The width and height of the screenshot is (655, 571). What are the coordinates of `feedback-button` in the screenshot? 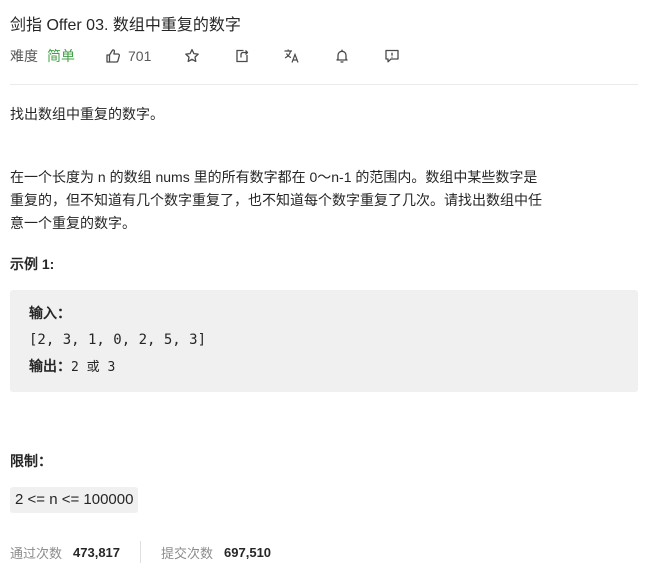 It's located at (392, 56).